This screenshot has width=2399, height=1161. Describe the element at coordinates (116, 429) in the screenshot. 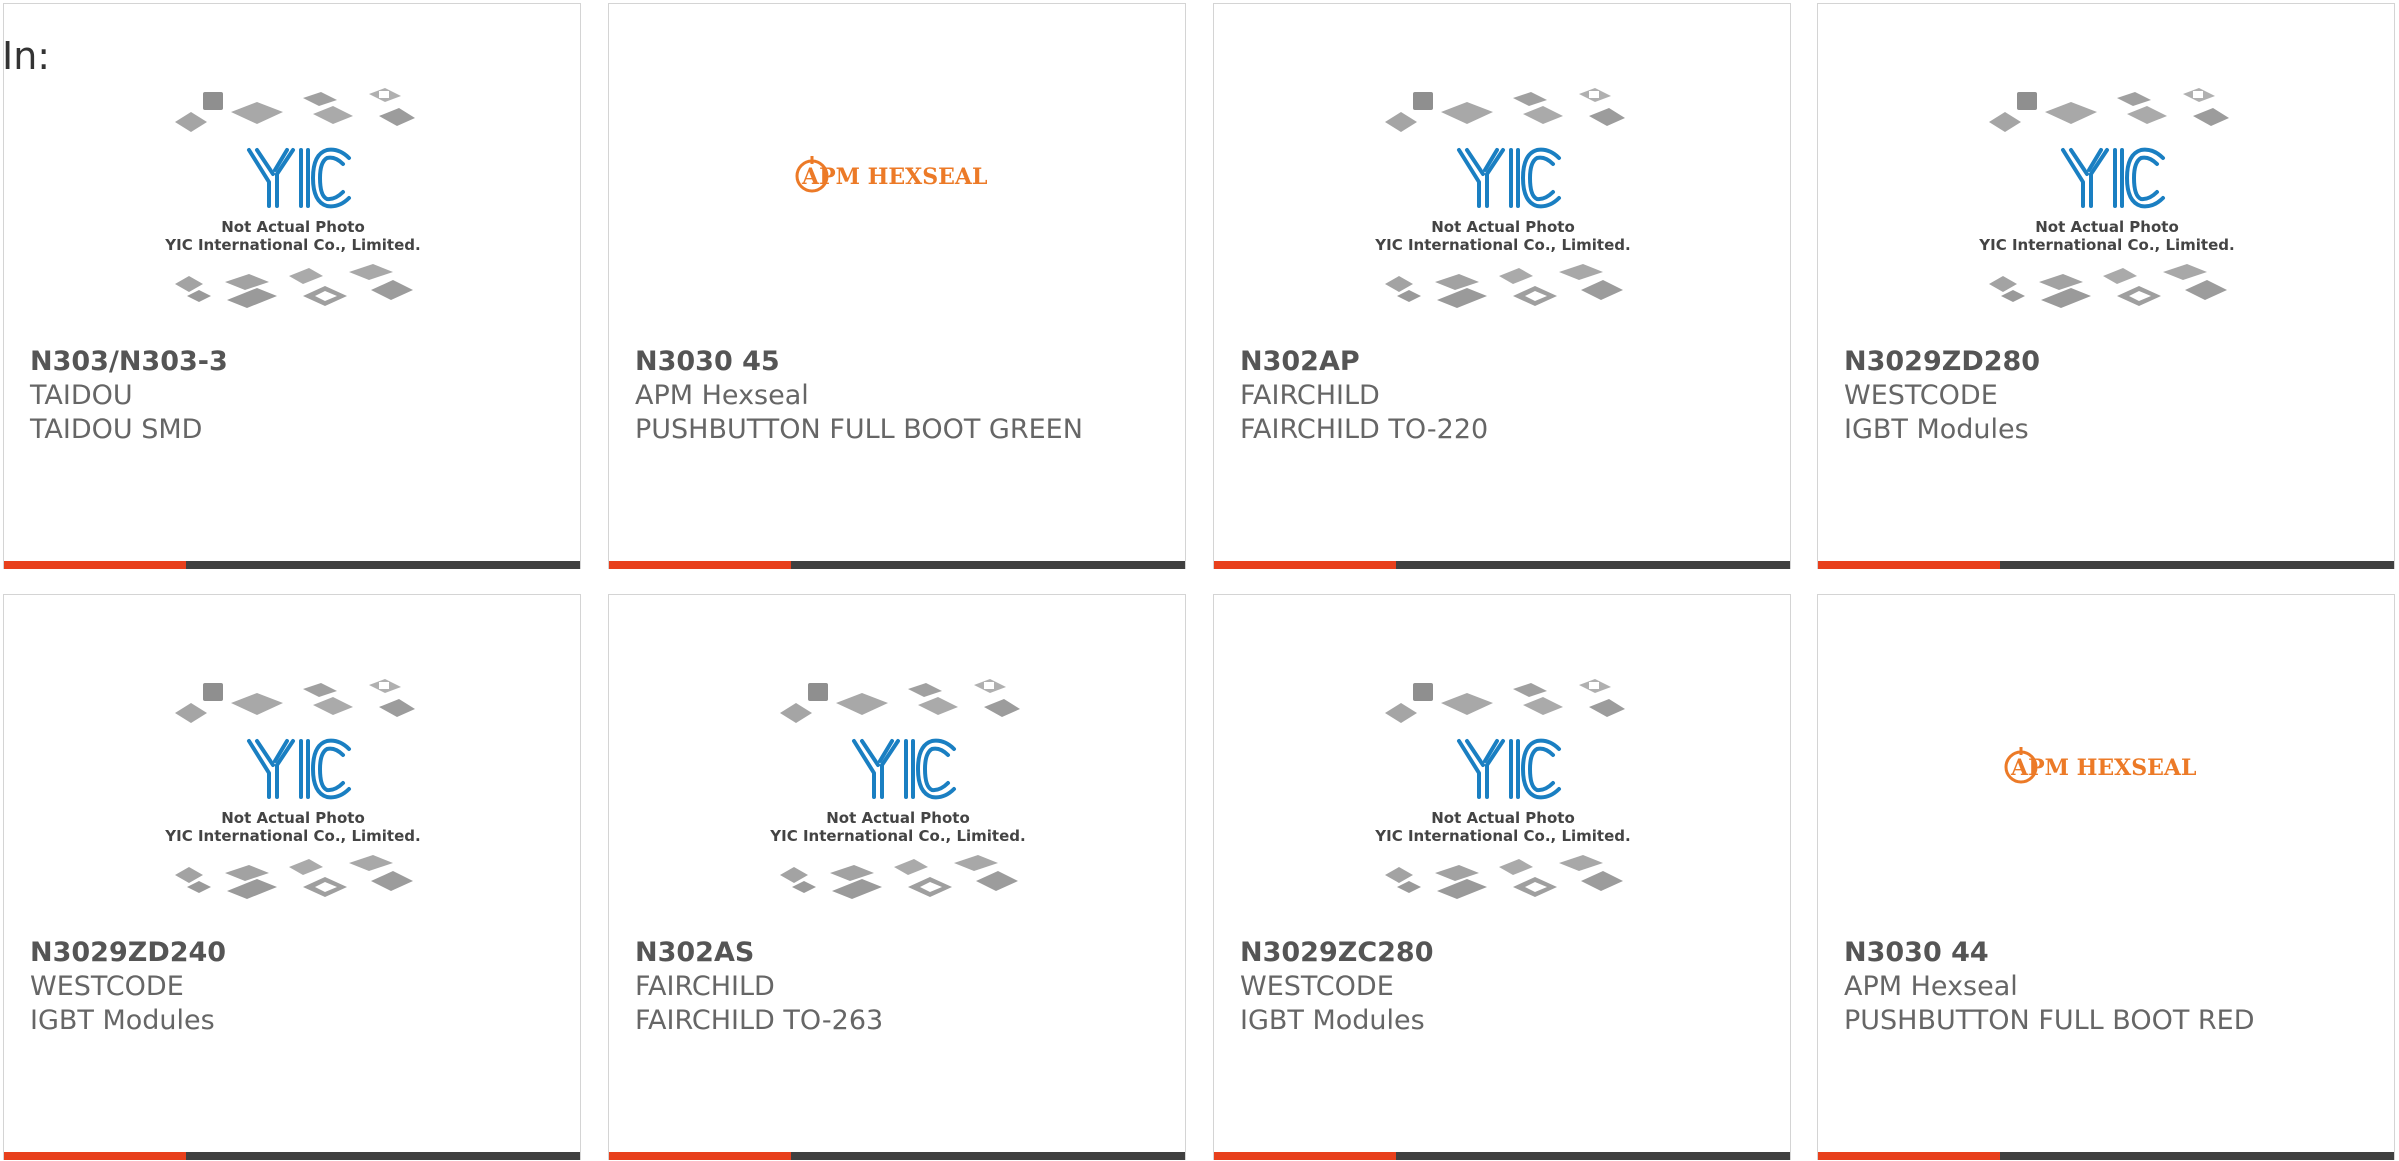

I see `description: TAIDOU SMD` at that location.